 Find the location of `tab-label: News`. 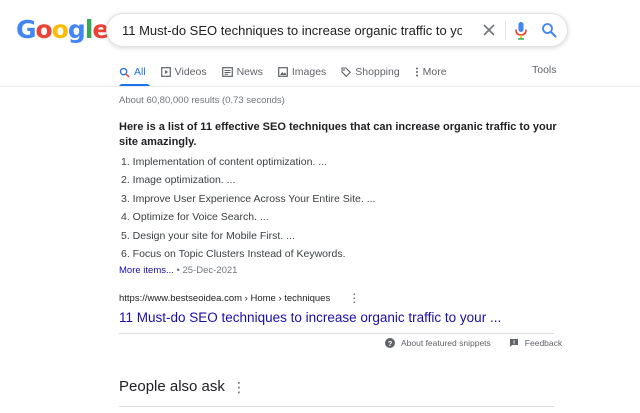

tab-label: News is located at coordinates (249, 72).